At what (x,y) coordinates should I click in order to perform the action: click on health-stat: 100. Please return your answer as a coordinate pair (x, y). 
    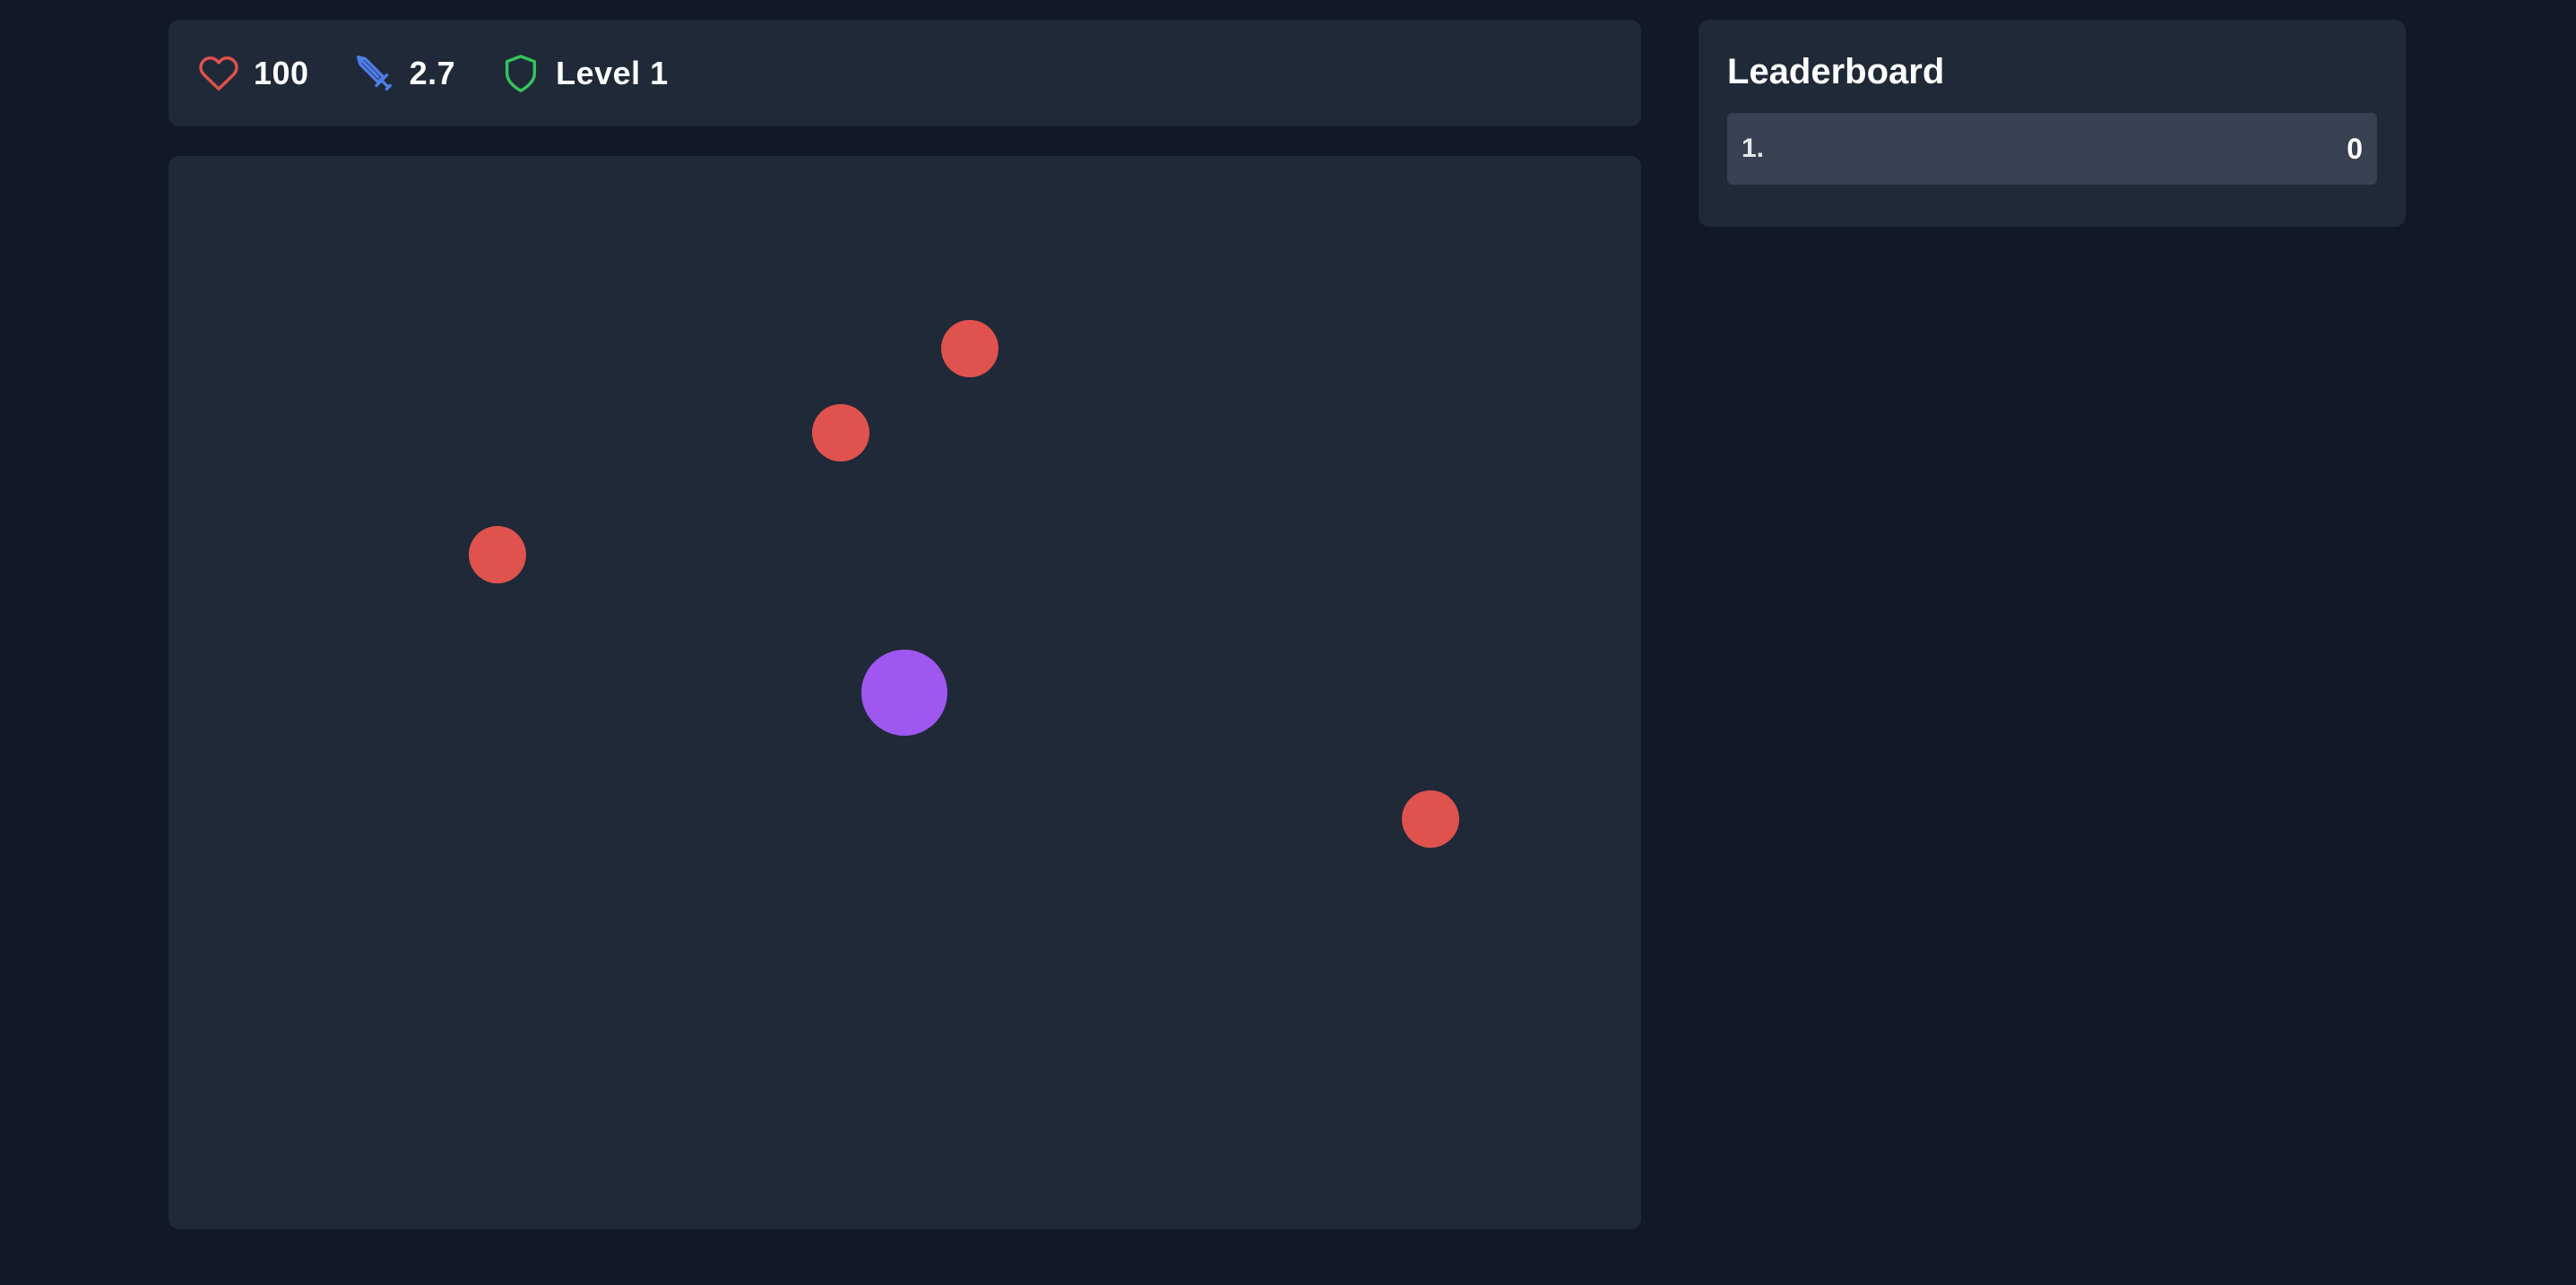
    Looking at the image, I should click on (253, 73).